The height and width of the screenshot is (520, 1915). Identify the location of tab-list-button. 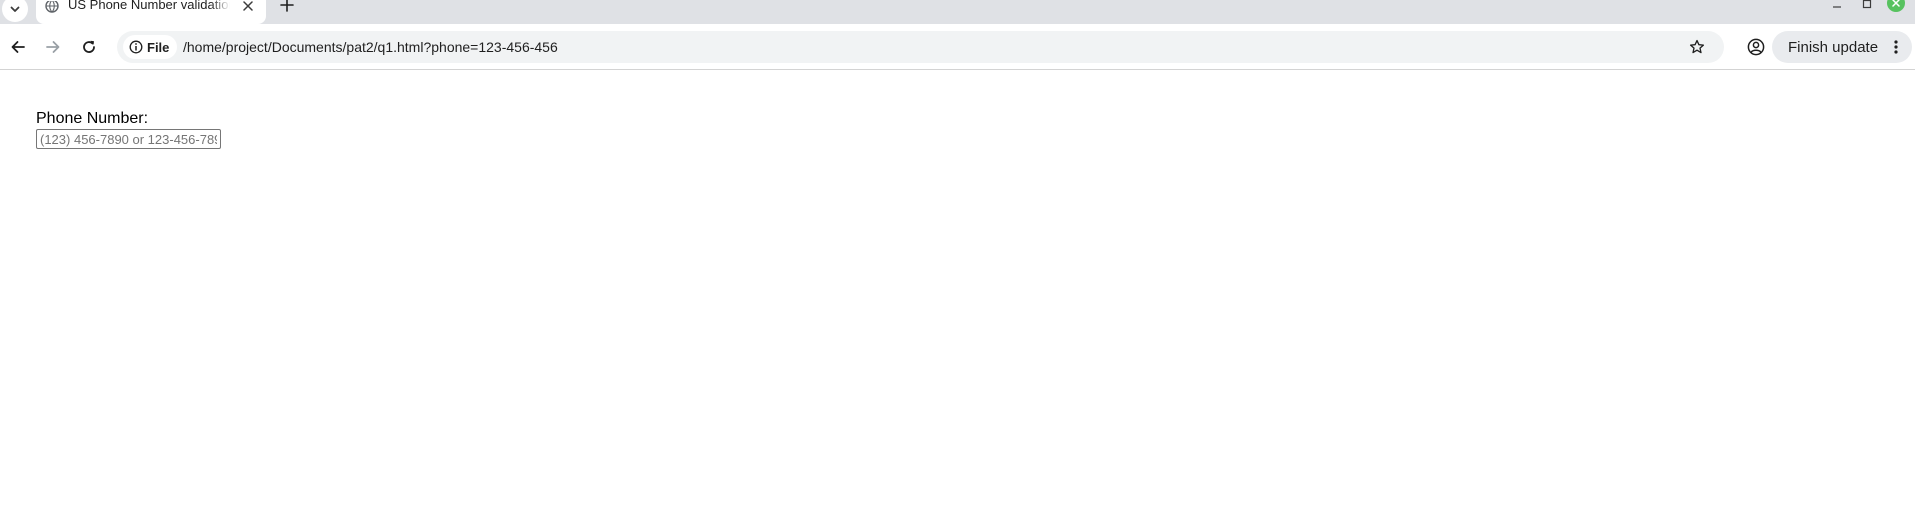
(15, 11).